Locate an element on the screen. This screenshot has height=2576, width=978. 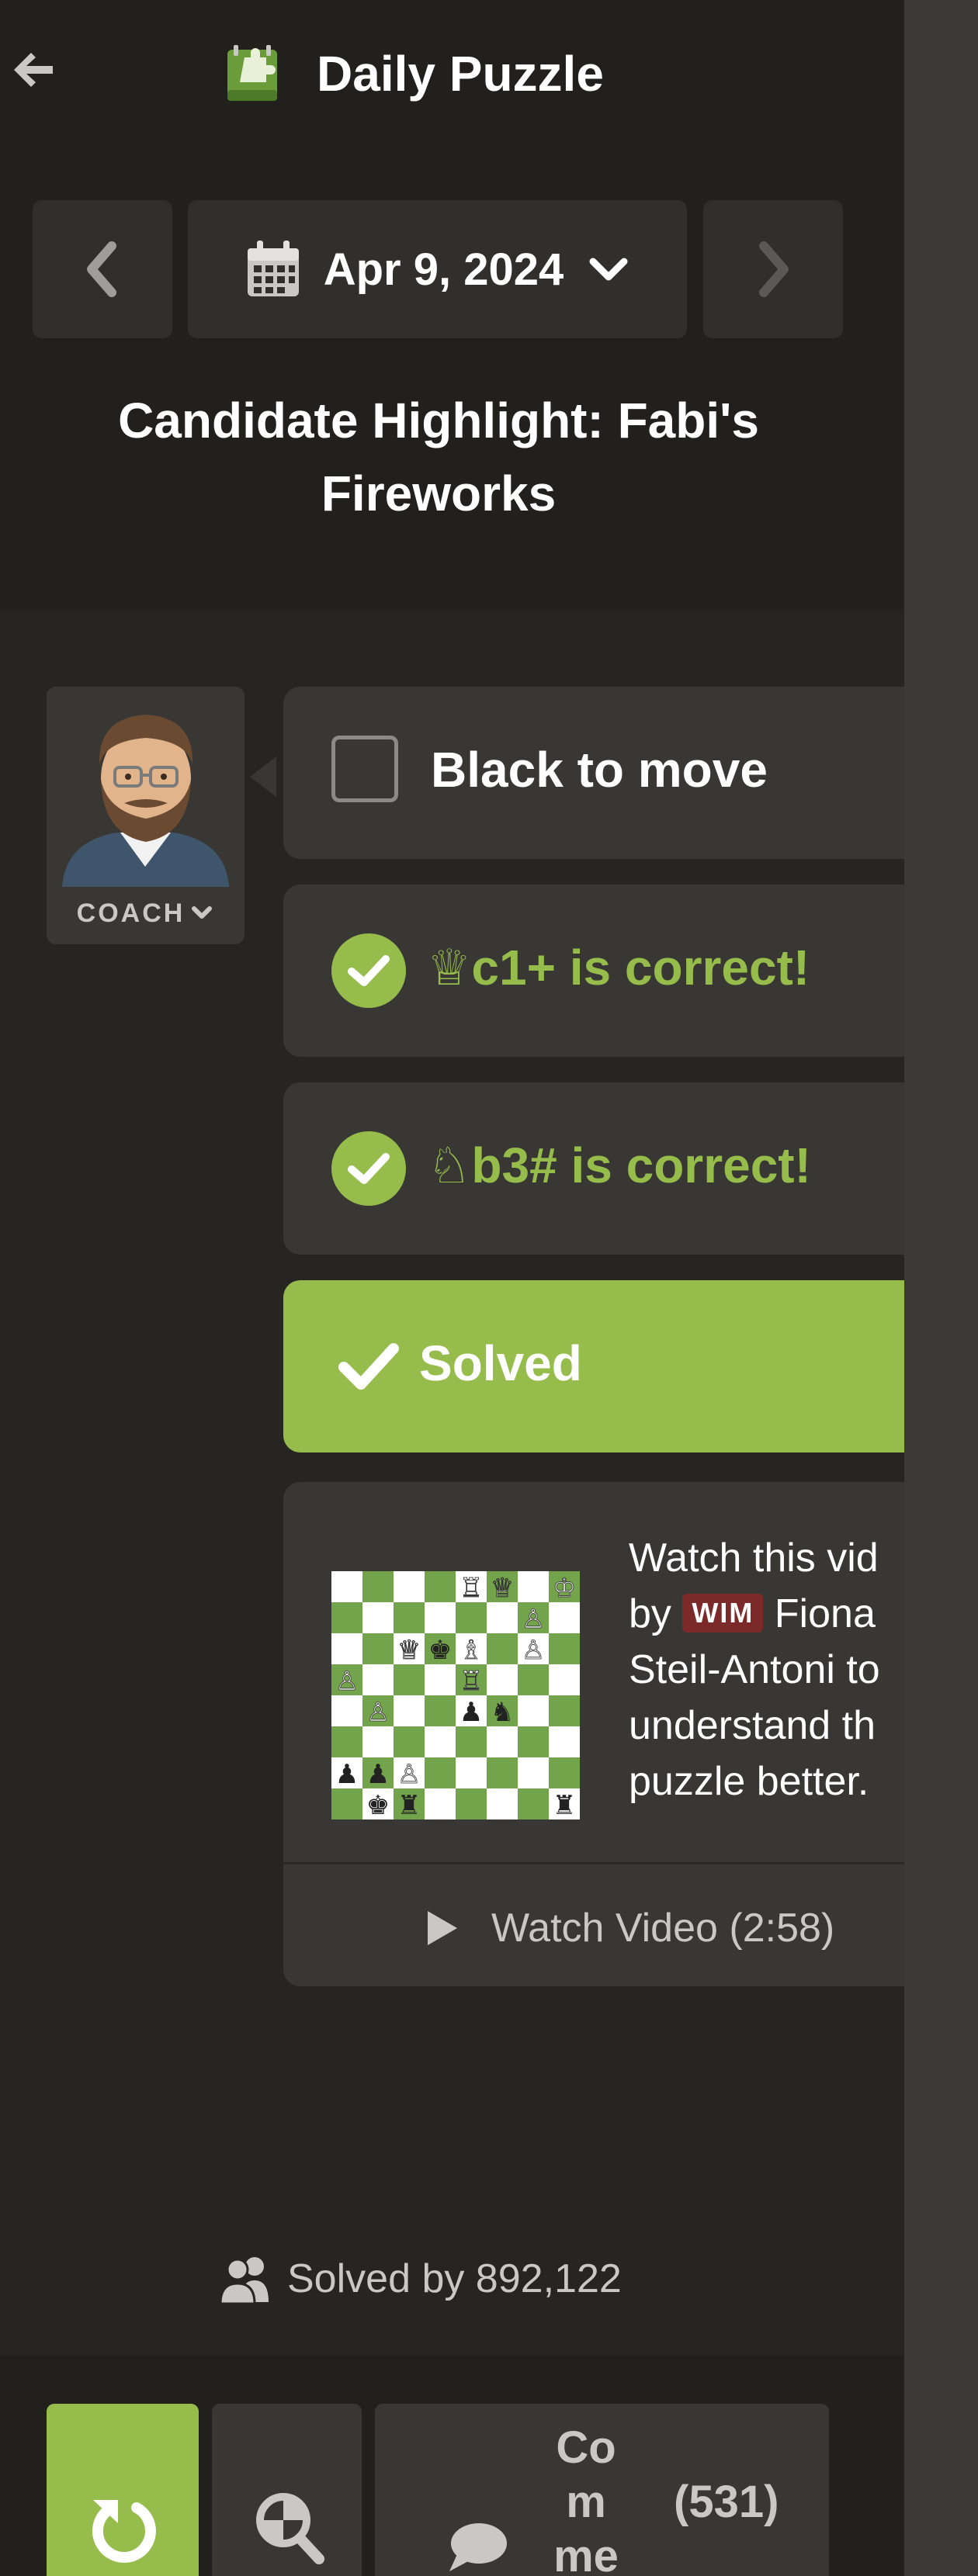
coach-label-text: COACH is located at coordinates (131, 913).